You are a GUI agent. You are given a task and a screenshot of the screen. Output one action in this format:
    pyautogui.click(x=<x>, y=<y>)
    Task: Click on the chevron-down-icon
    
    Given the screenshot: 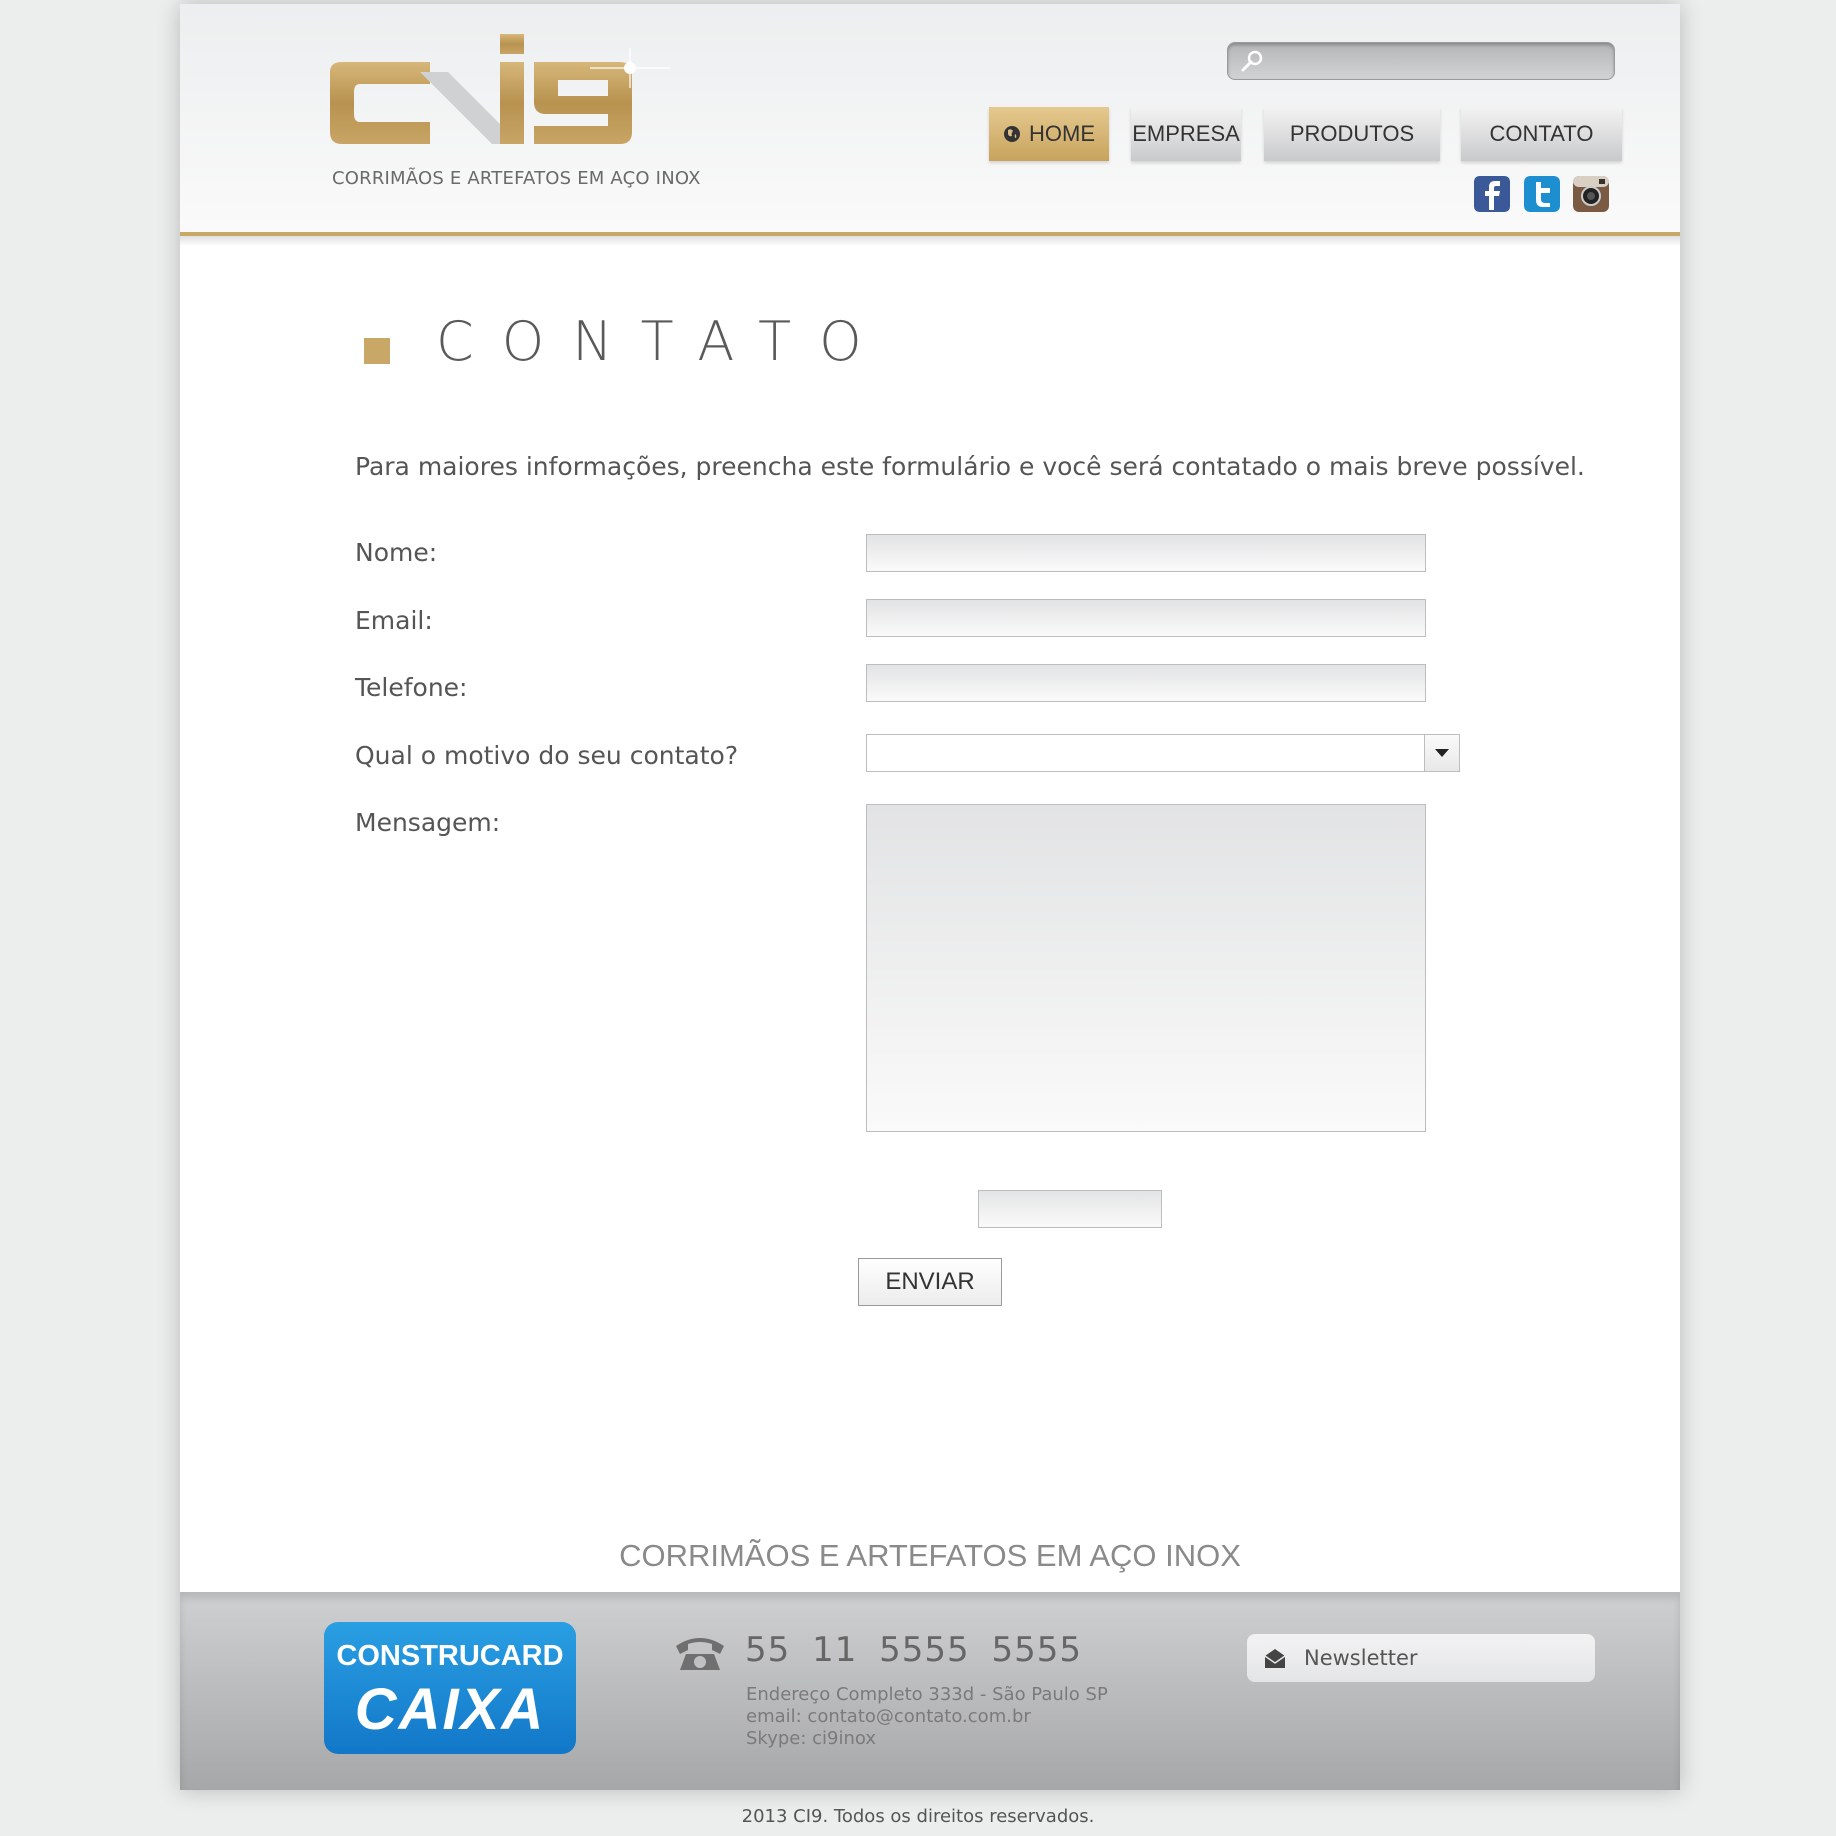 What is the action you would take?
    pyautogui.click(x=1442, y=753)
    